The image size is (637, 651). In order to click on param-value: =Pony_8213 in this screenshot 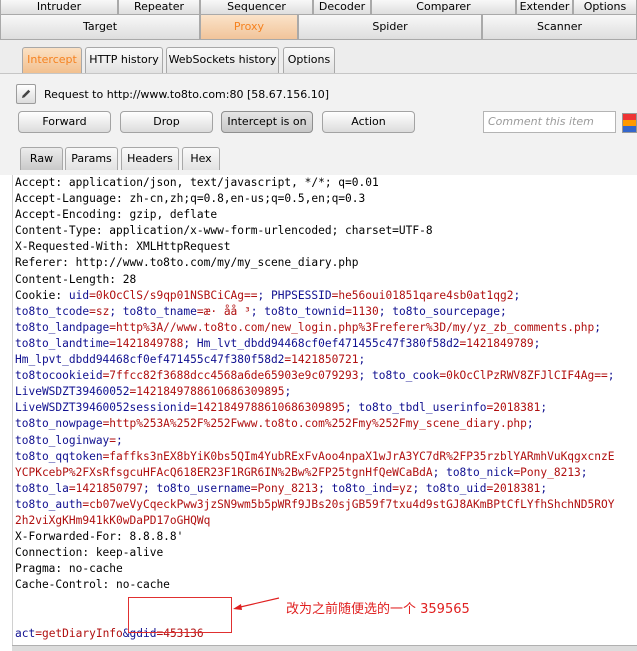, I will do `click(547, 472)`.